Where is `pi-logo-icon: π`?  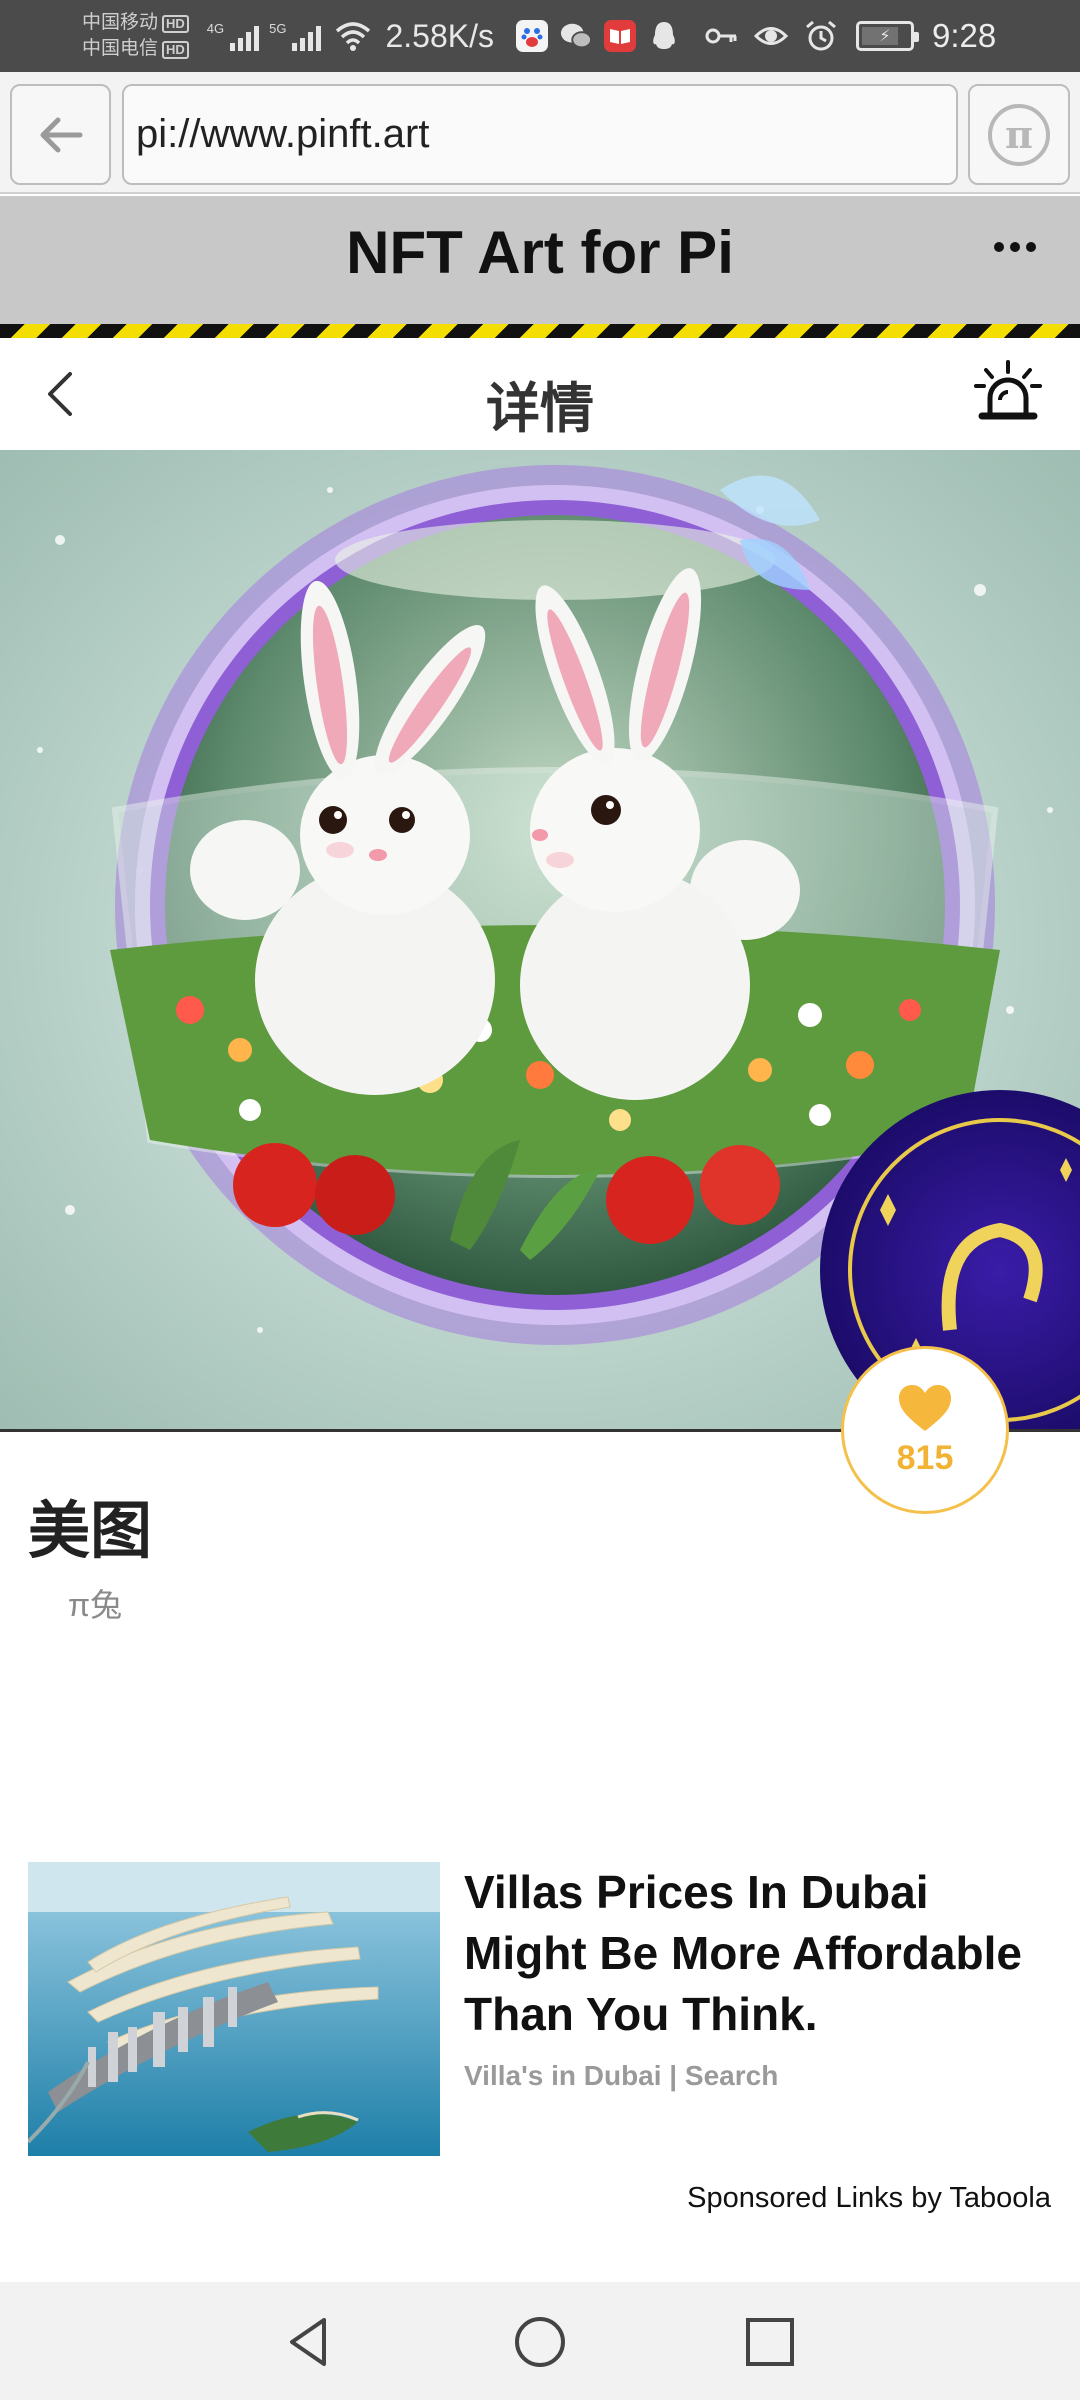
pi-logo-icon: π is located at coordinates (1019, 134).